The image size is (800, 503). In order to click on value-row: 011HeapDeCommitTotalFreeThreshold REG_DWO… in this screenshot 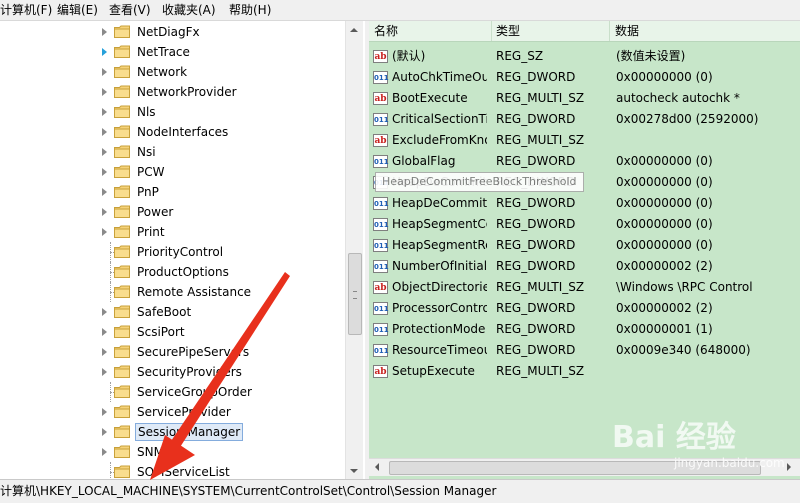, I will do `click(584, 203)`.